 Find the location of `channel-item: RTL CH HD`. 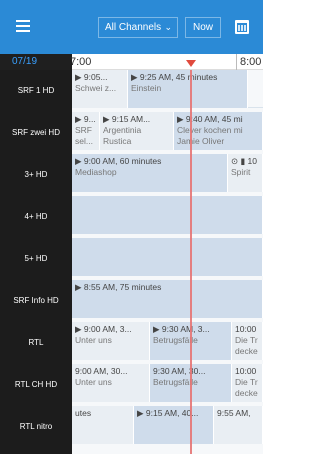

channel-item: RTL CH HD is located at coordinates (36, 383).